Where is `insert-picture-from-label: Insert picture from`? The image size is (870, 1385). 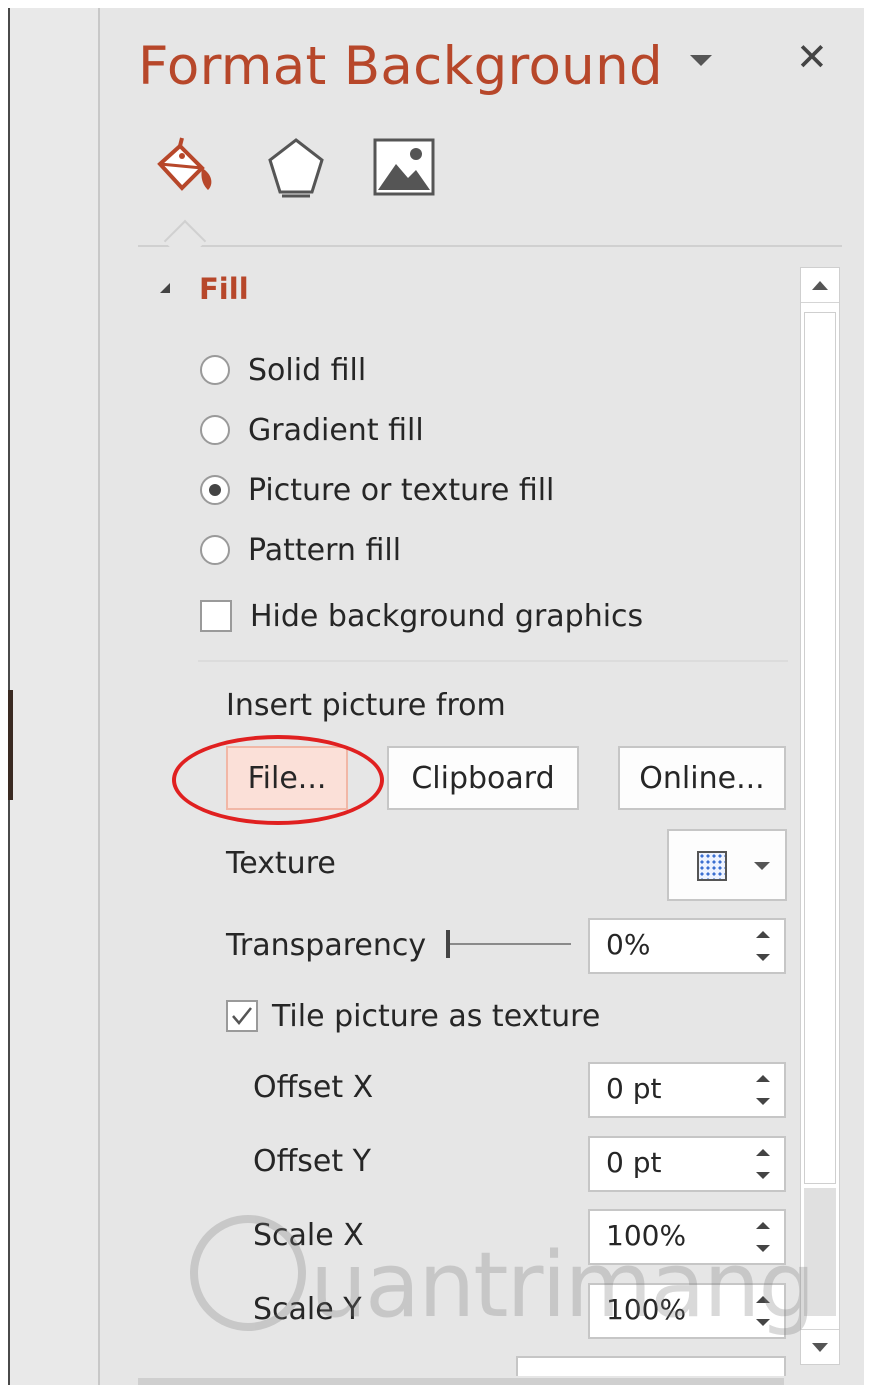 insert-picture-from-label: Insert picture from is located at coordinates (366, 705).